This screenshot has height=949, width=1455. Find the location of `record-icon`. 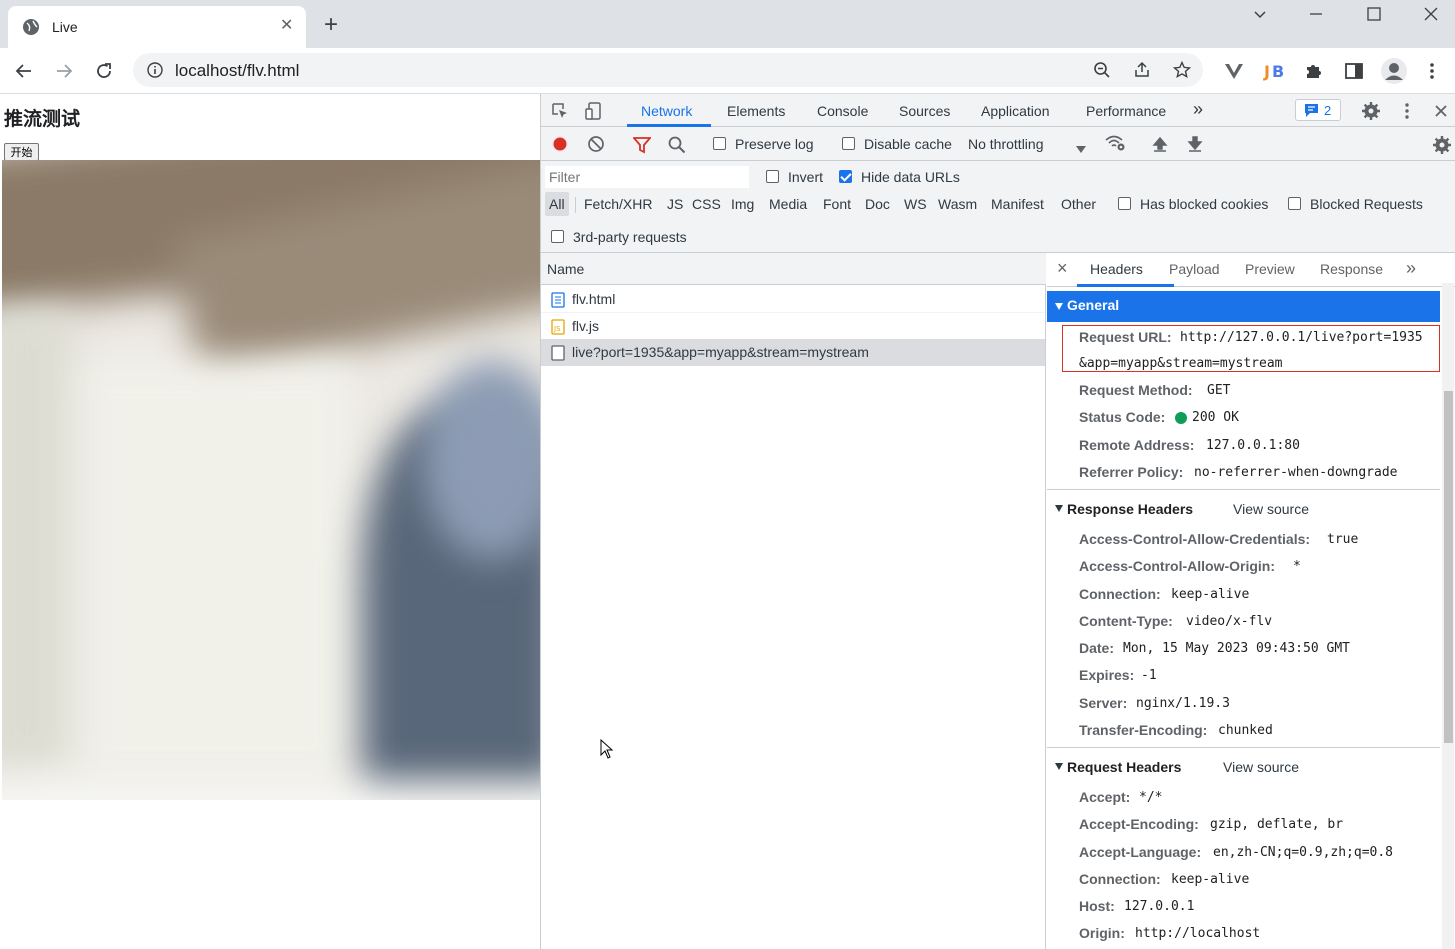

record-icon is located at coordinates (560, 145).